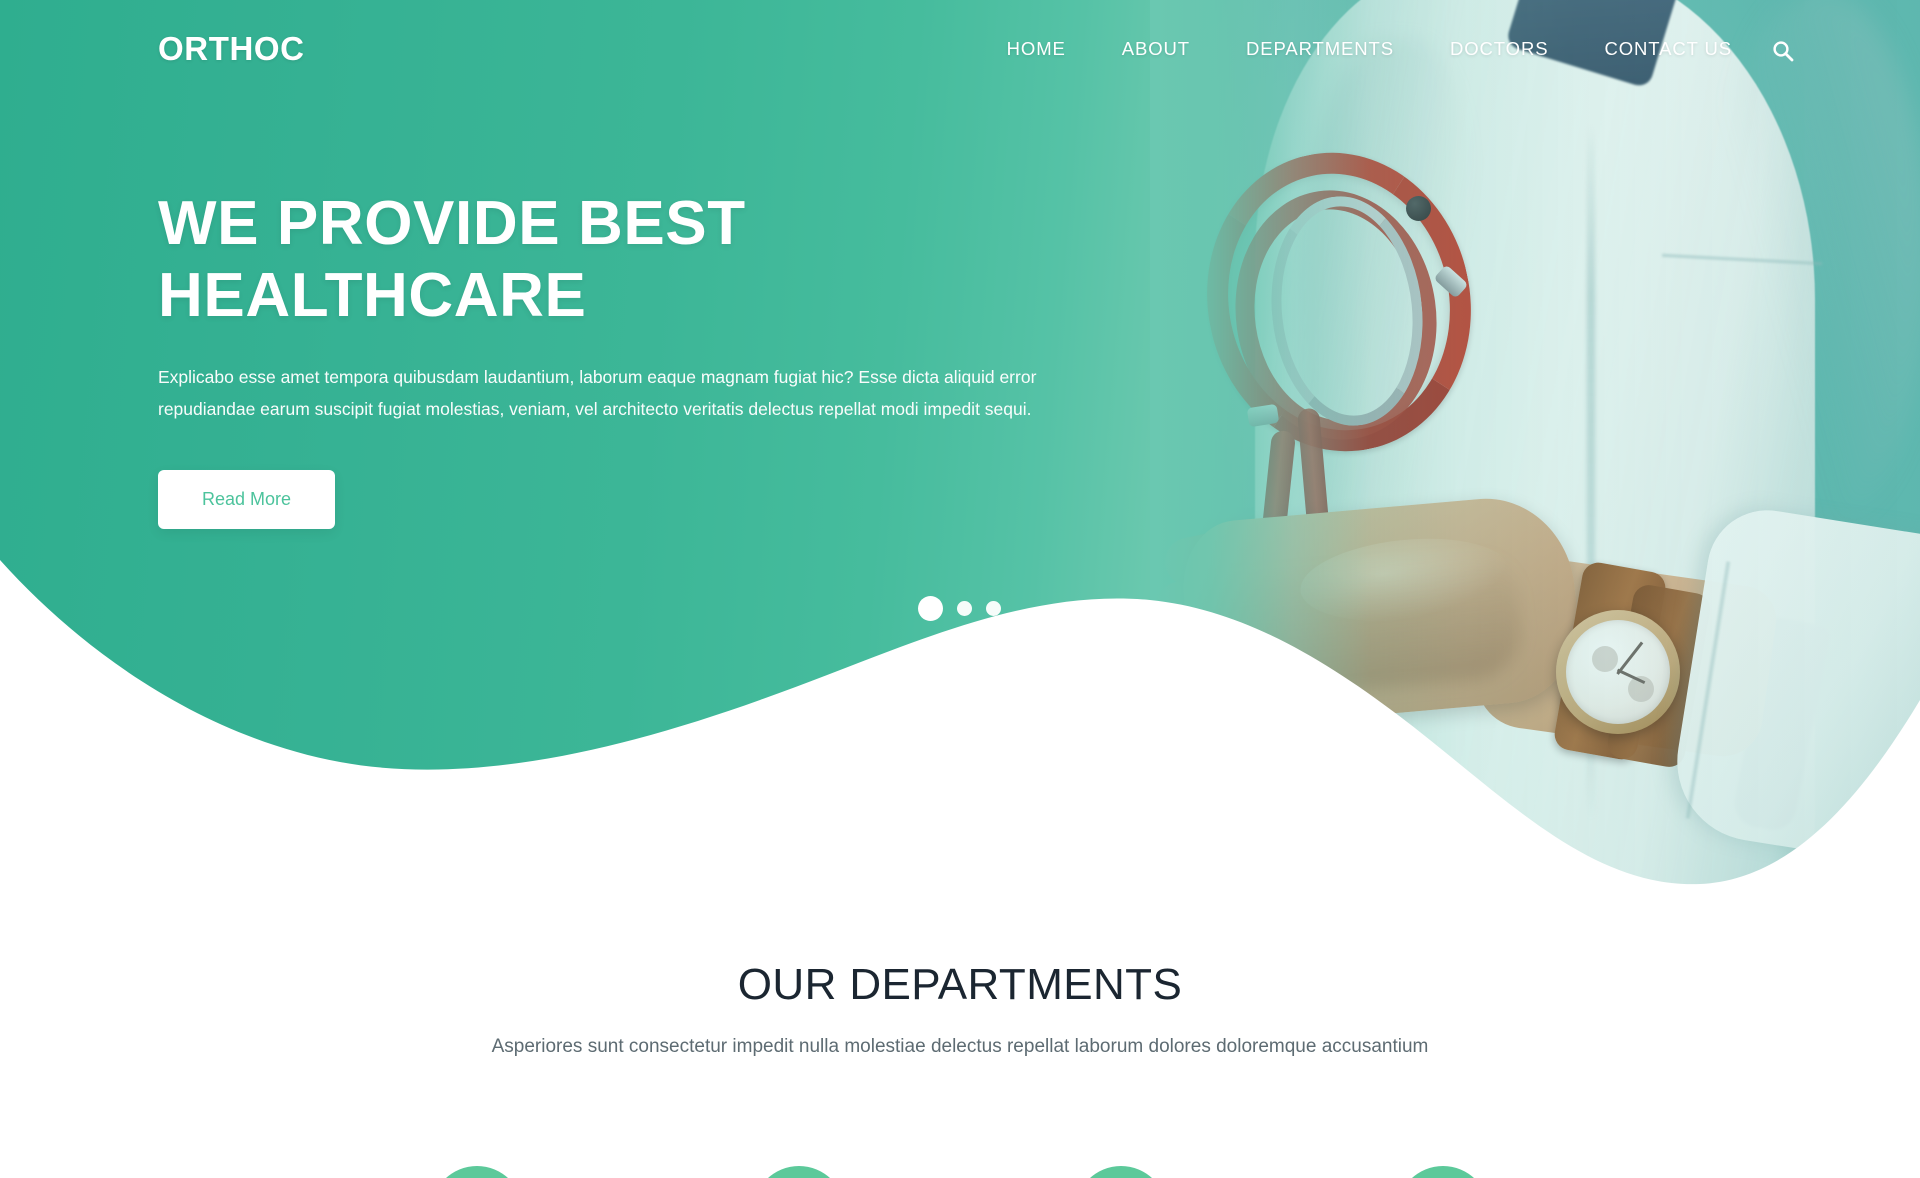 This screenshot has height=1178, width=1920. I want to click on department-cards, so click(960, 1172).